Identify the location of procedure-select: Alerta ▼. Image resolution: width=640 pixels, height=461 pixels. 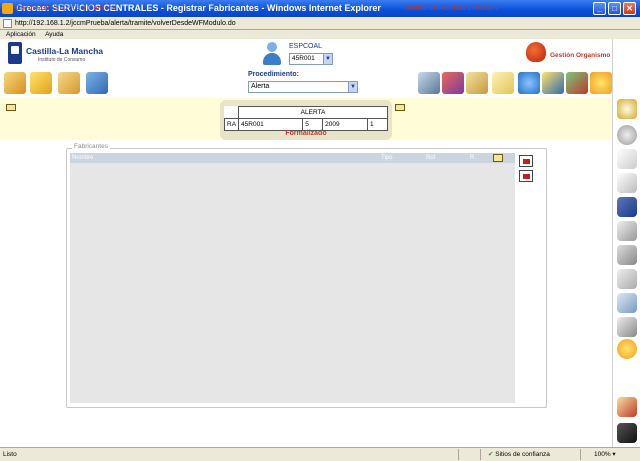
(303, 87).